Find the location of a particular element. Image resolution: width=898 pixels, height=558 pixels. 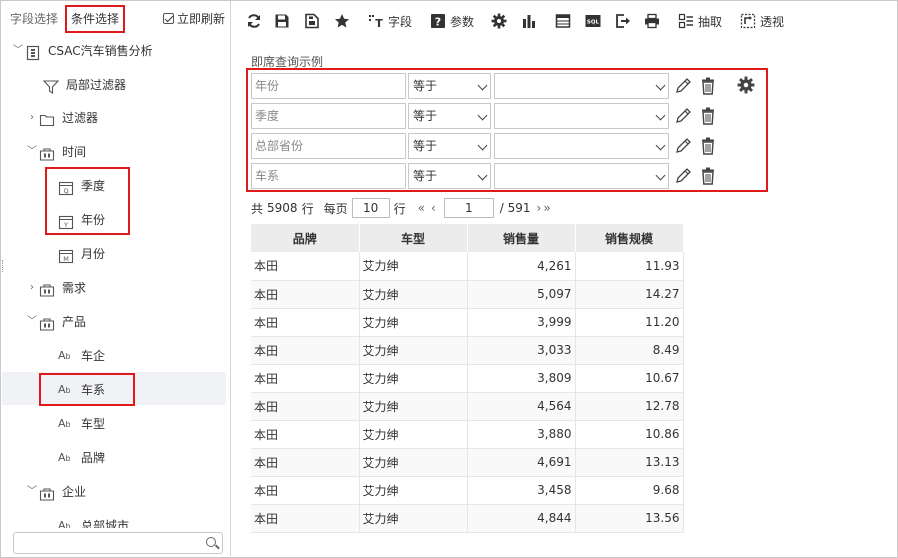

table-row: 本田 艾力绅 3,809 10.67 is located at coordinates (467, 378).